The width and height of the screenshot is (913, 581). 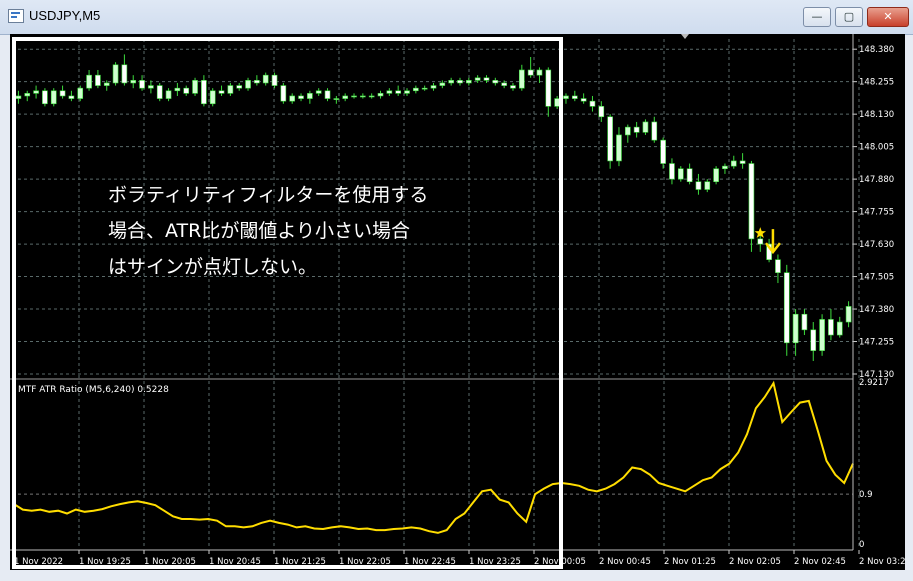 What do you see at coordinates (820, 562) in the screenshot?
I see `time-tick-label: 2 Nov 02:45` at bounding box center [820, 562].